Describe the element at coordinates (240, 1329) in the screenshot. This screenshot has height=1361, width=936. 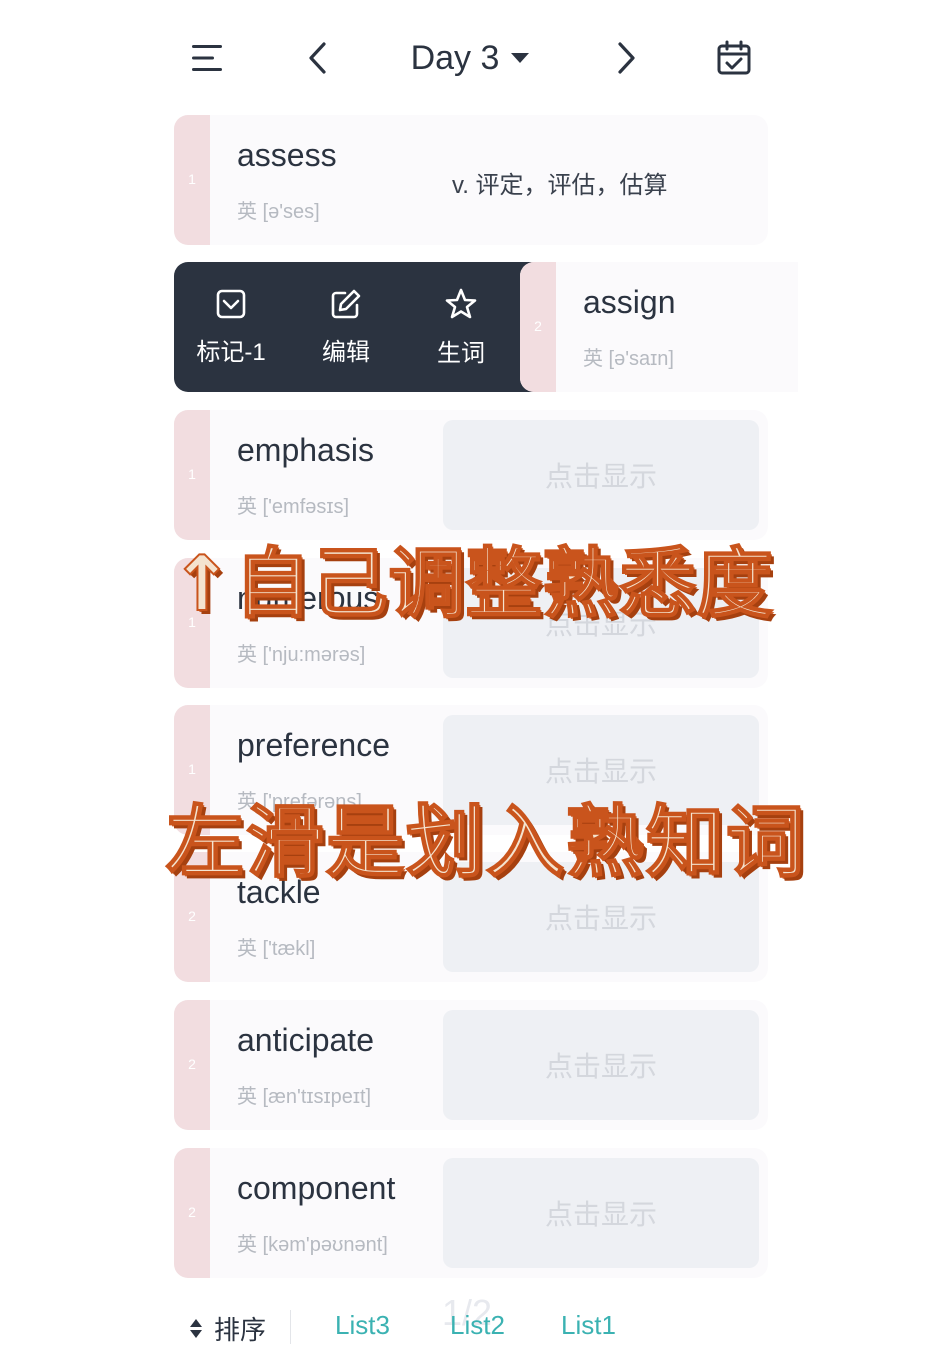
I see `sort-label: 排序` at that location.